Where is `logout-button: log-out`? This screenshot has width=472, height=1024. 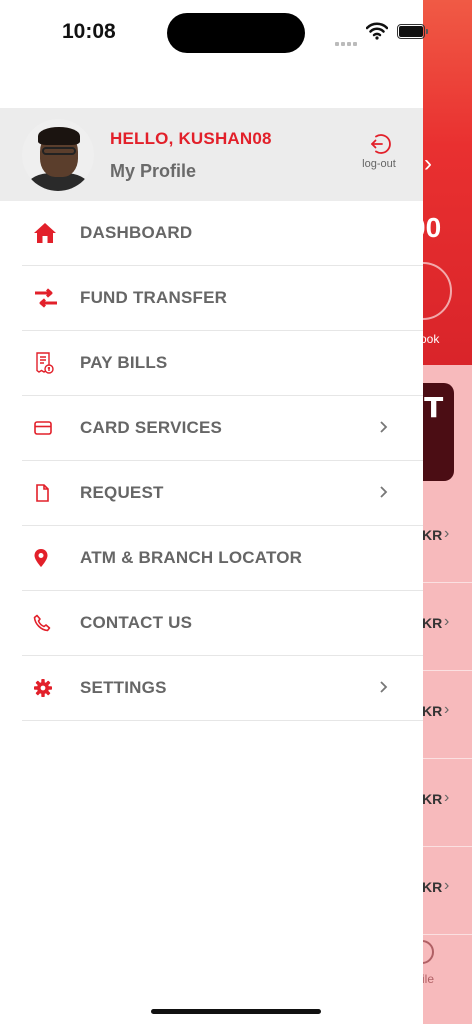 logout-button: log-out is located at coordinates (379, 151).